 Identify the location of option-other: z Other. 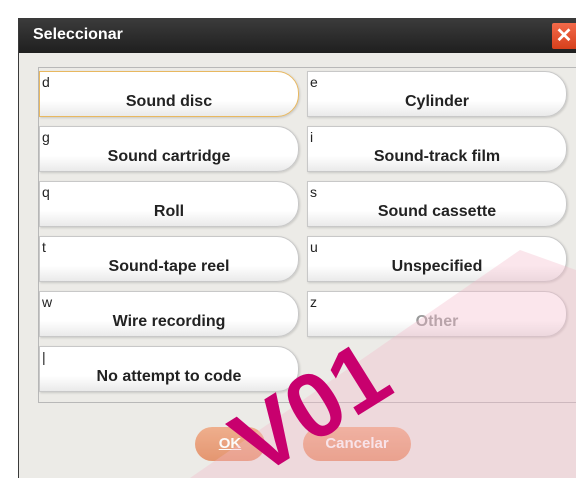
(437, 314).